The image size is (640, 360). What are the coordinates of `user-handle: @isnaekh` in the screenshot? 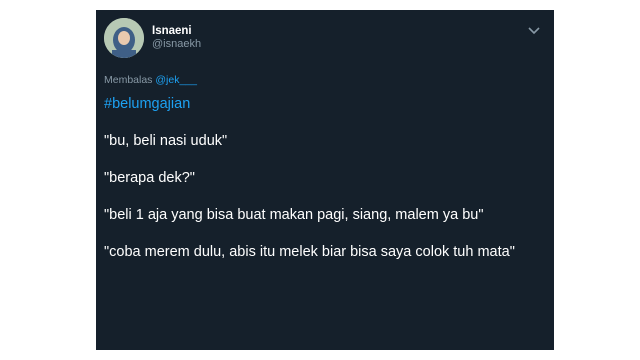 It's located at (176, 45).